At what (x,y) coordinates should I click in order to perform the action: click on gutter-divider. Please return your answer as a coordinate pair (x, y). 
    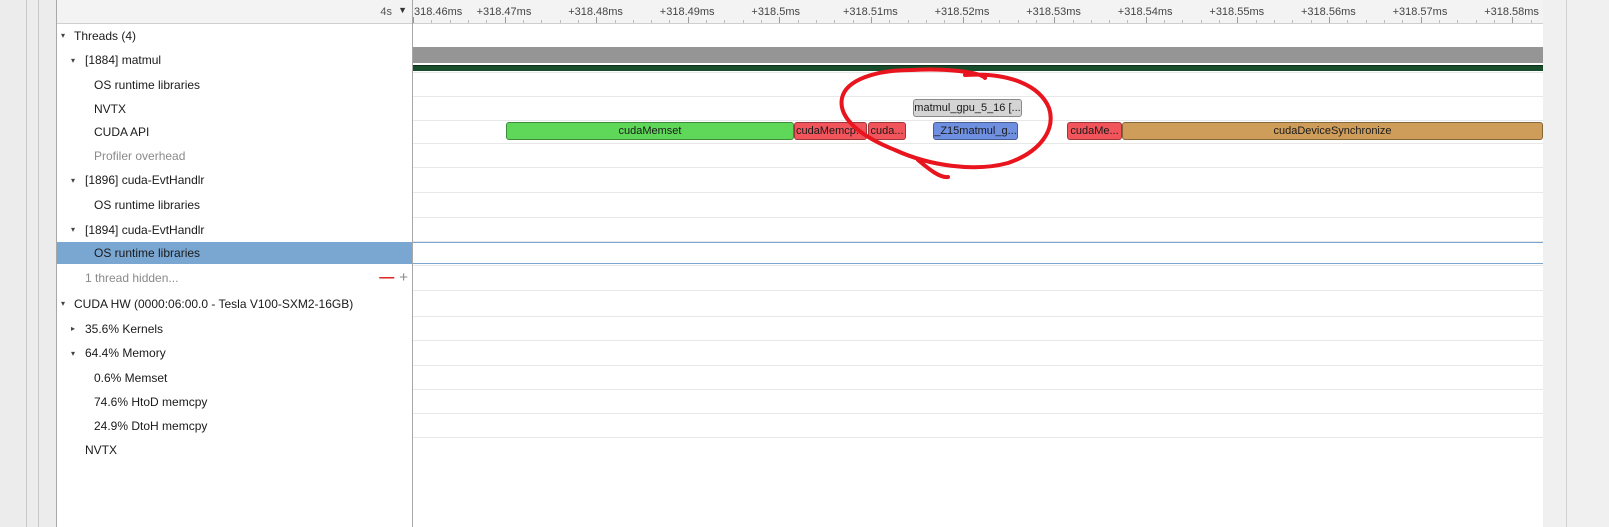
    Looking at the image, I should click on (26, 263).